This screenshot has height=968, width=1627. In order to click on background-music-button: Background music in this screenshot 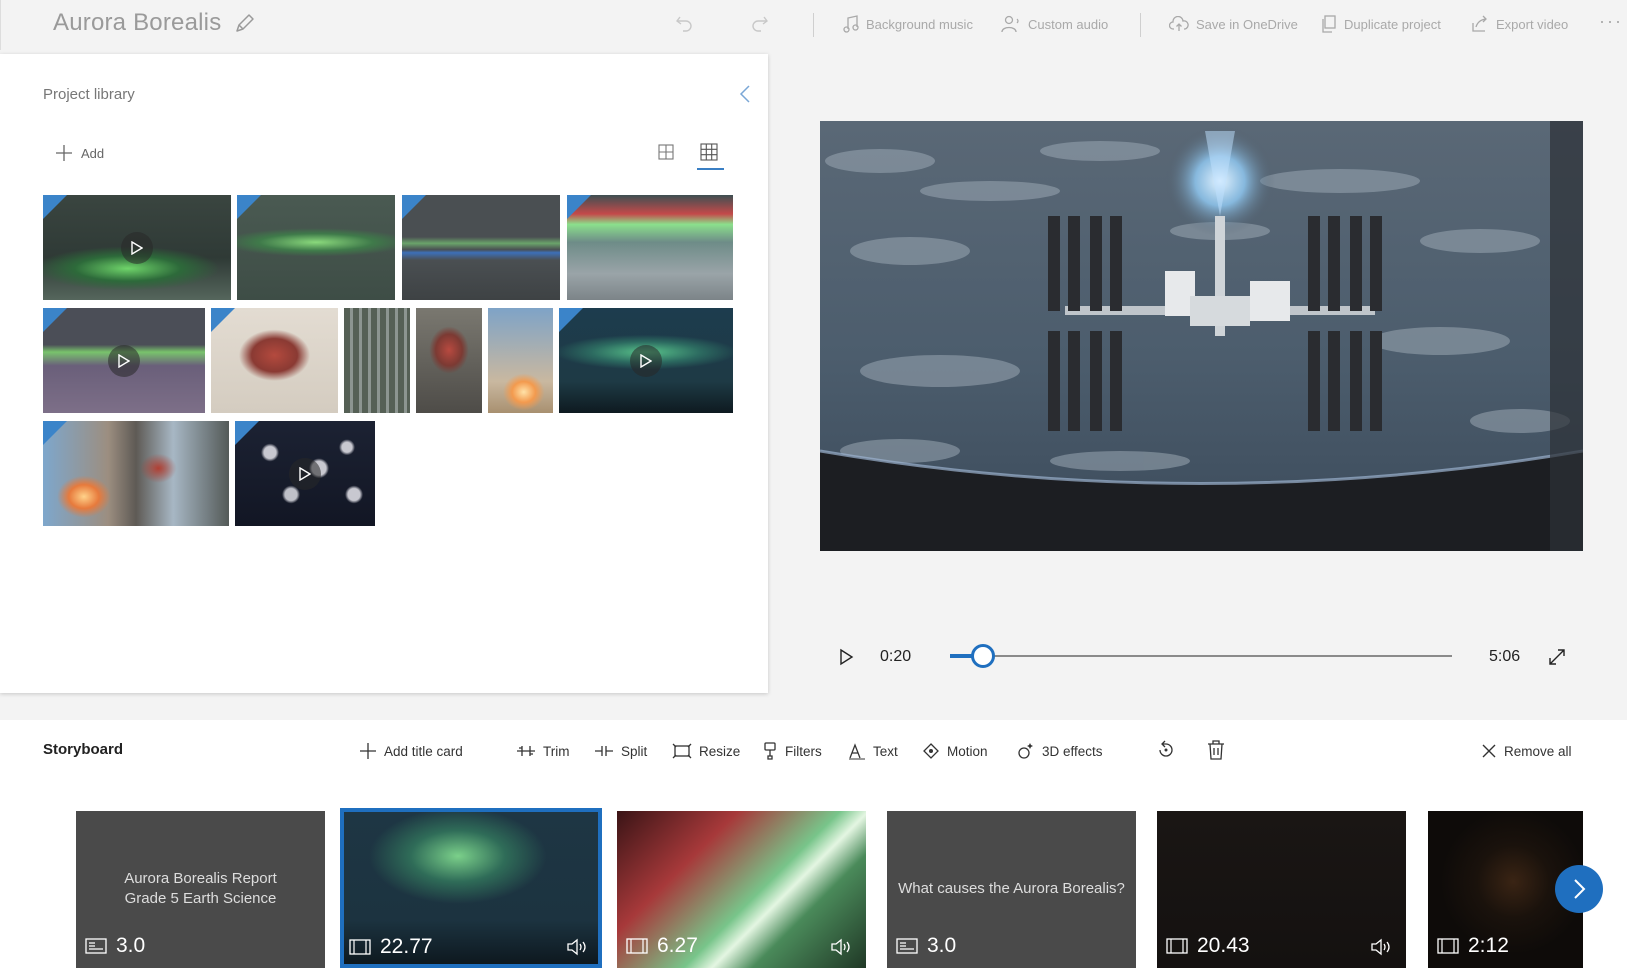, I will do `click(908, 24)`.